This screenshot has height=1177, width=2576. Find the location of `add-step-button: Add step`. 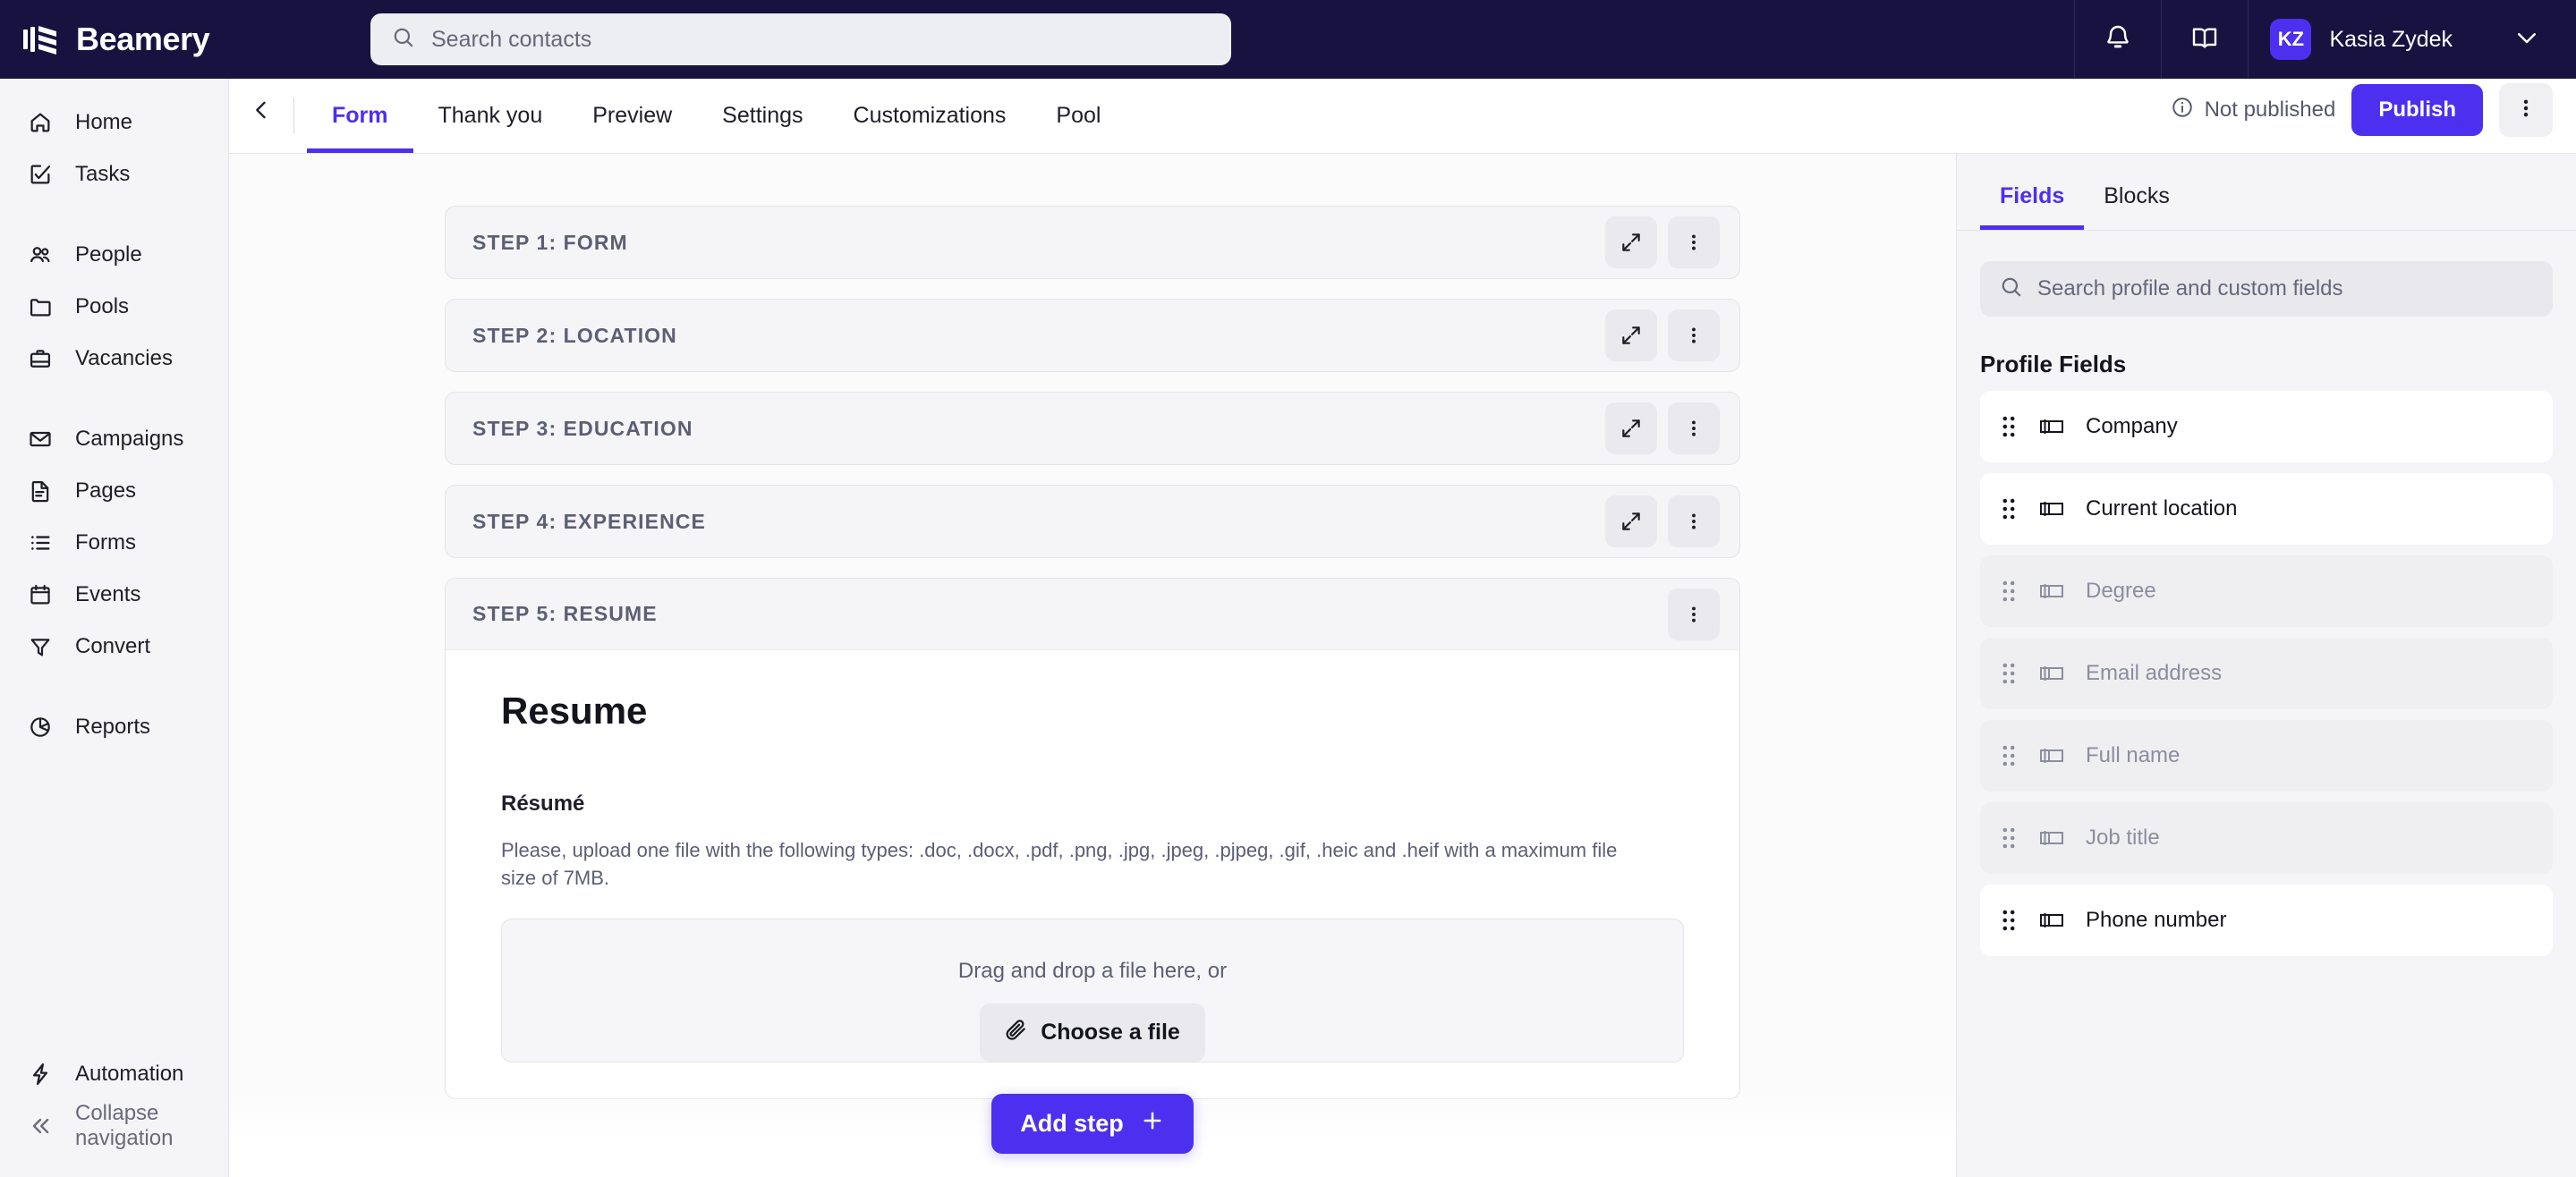

add-step-button: Add step is located at coordinates (1092, 1124).